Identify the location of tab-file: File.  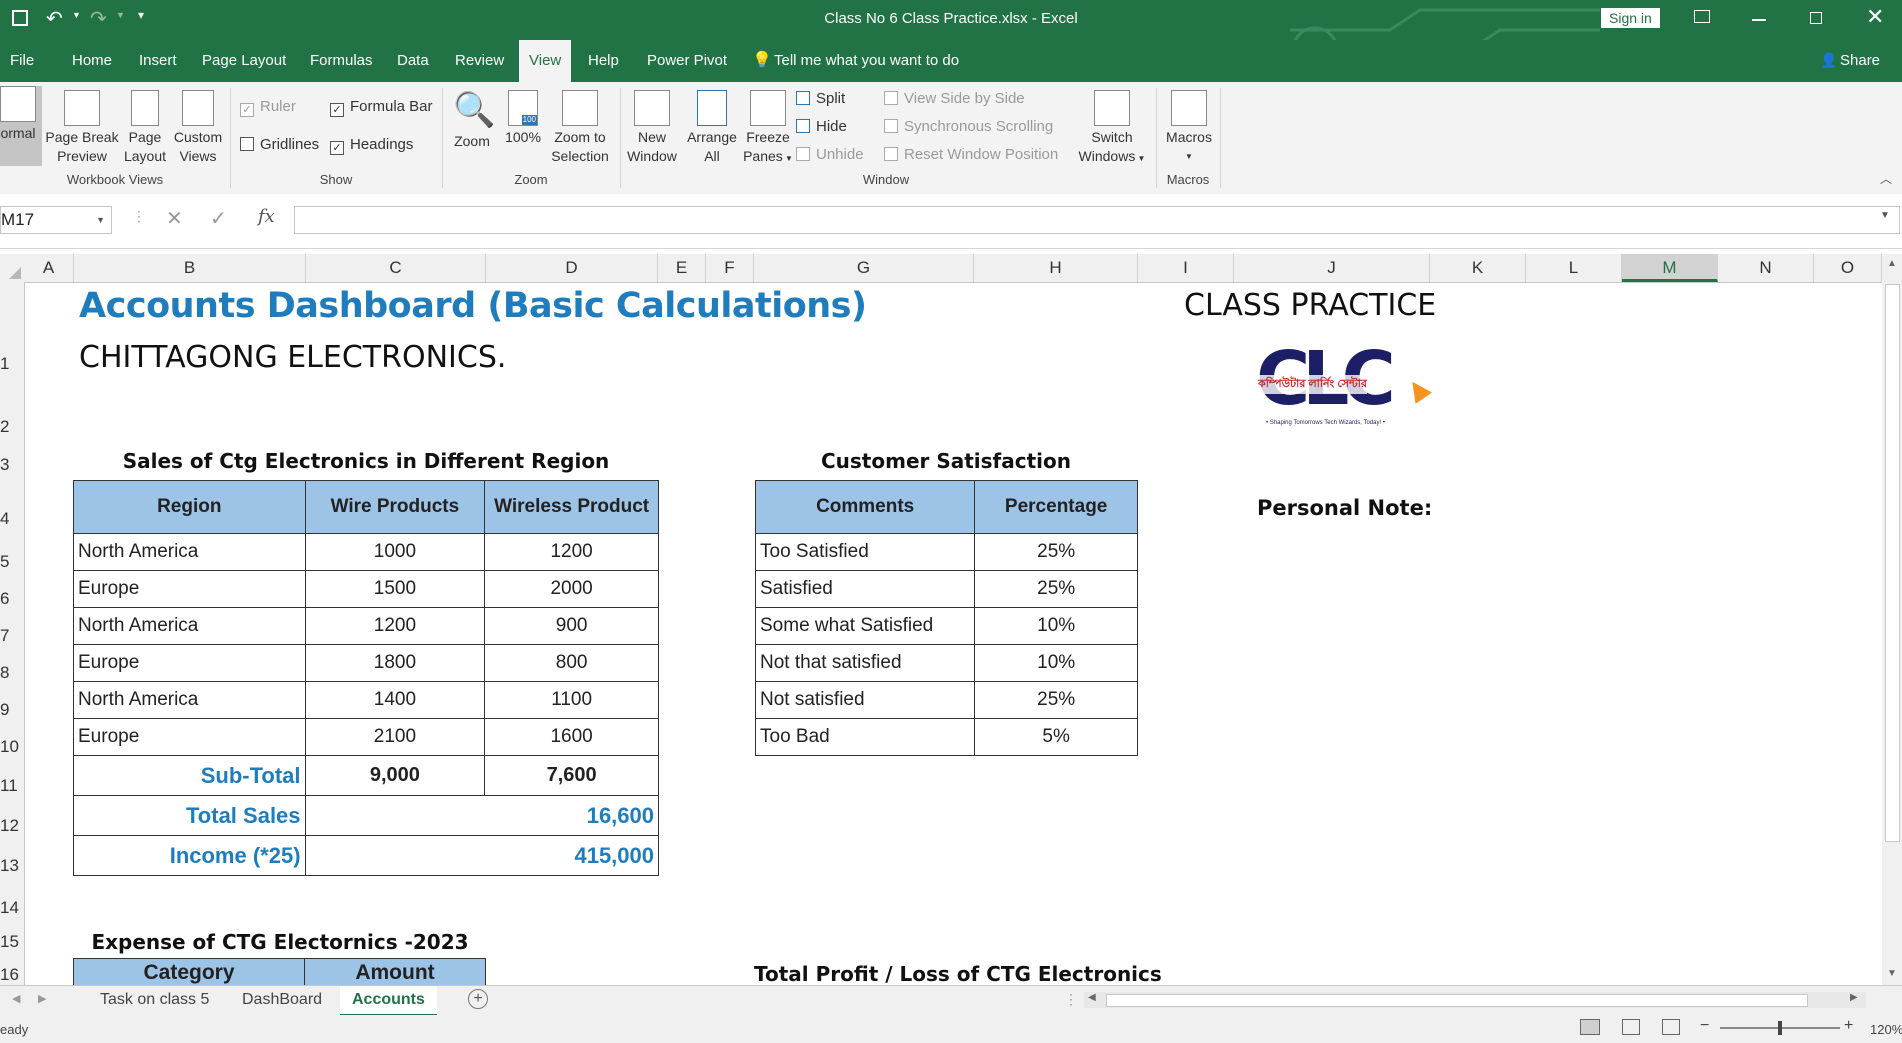
(22, 61).